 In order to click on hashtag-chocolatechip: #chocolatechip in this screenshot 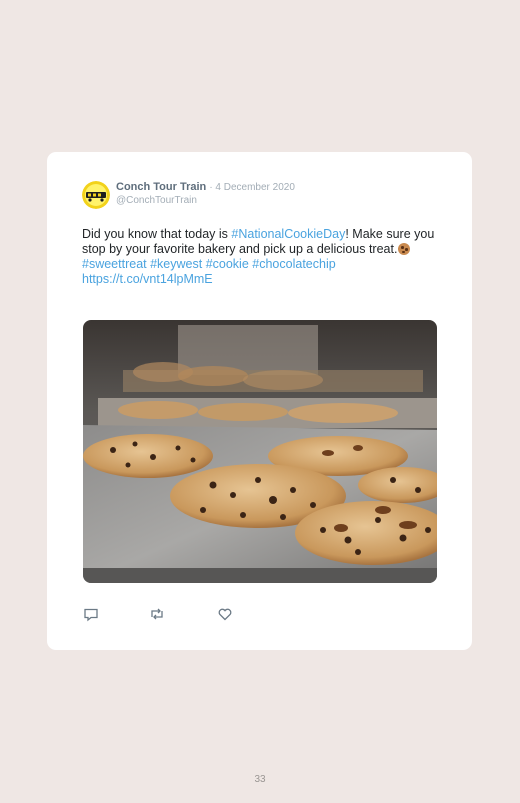, I will do `click(293, 264)`.